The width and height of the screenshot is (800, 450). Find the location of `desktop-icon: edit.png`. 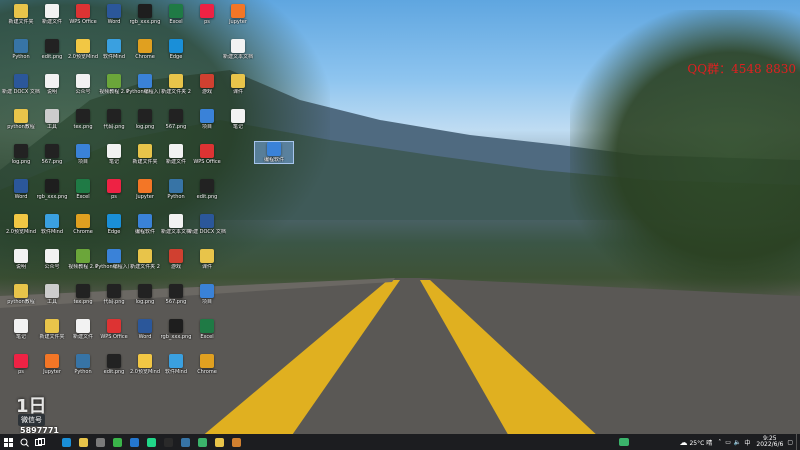

desktop-icon: edit.png is located at coordinates (207, 189).